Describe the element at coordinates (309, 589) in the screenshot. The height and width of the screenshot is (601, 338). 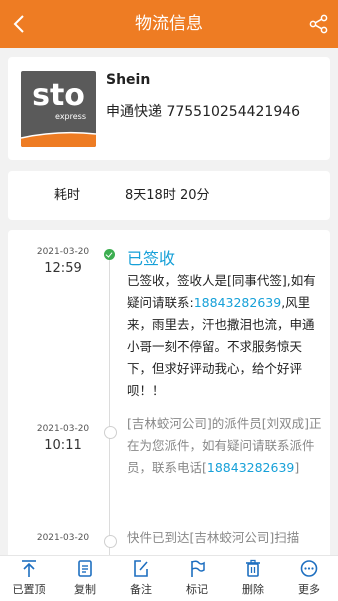
I see `toolbar-label: 更多` at that location.